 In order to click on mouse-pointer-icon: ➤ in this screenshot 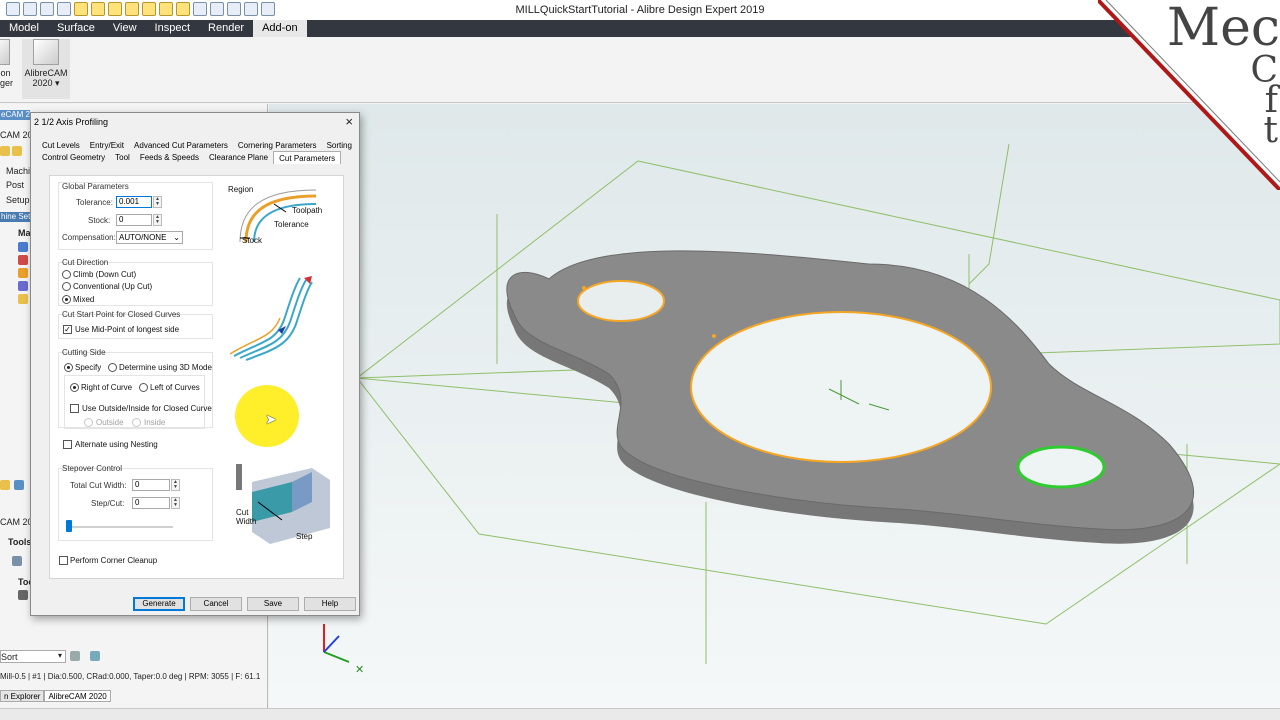, I will do `click(271, 419)`.